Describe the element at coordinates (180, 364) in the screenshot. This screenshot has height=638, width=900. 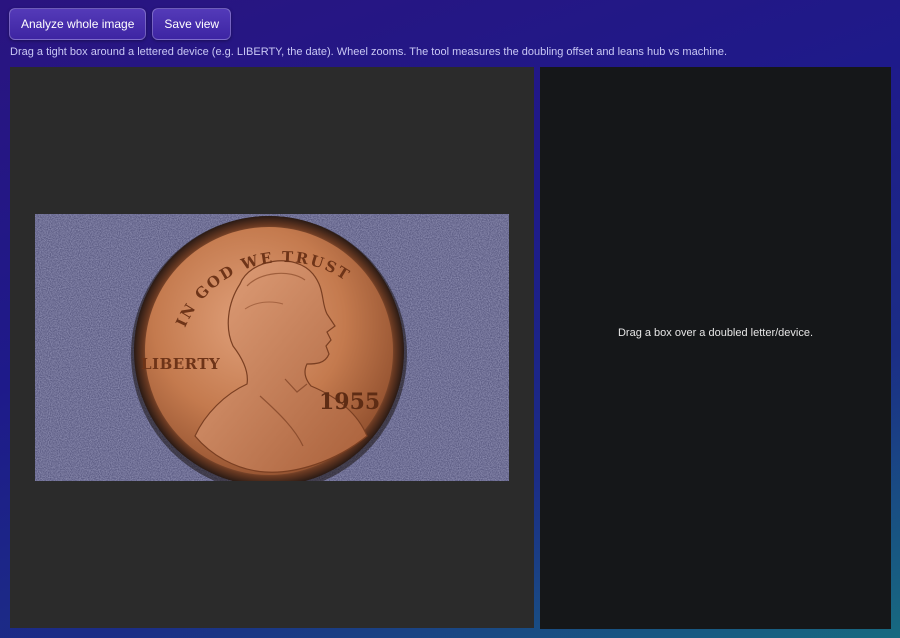
I see `coin-liberty: LIBERTY` at that location.